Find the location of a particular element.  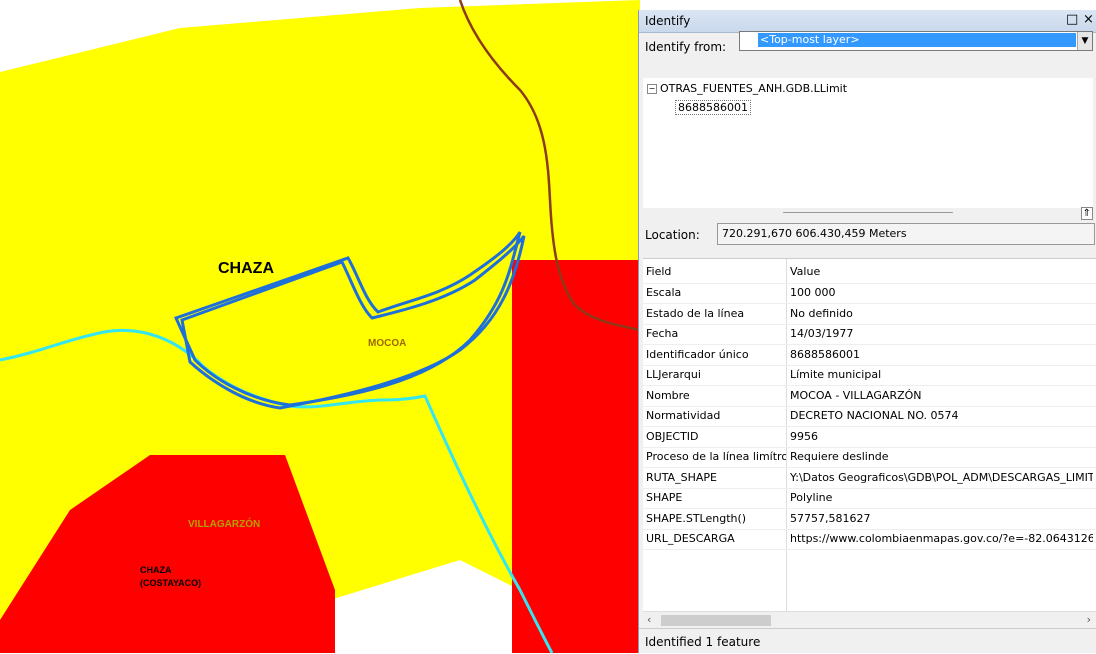

field-cell: Proceso de la línea limítrofe is located at coordinates (716, 456).